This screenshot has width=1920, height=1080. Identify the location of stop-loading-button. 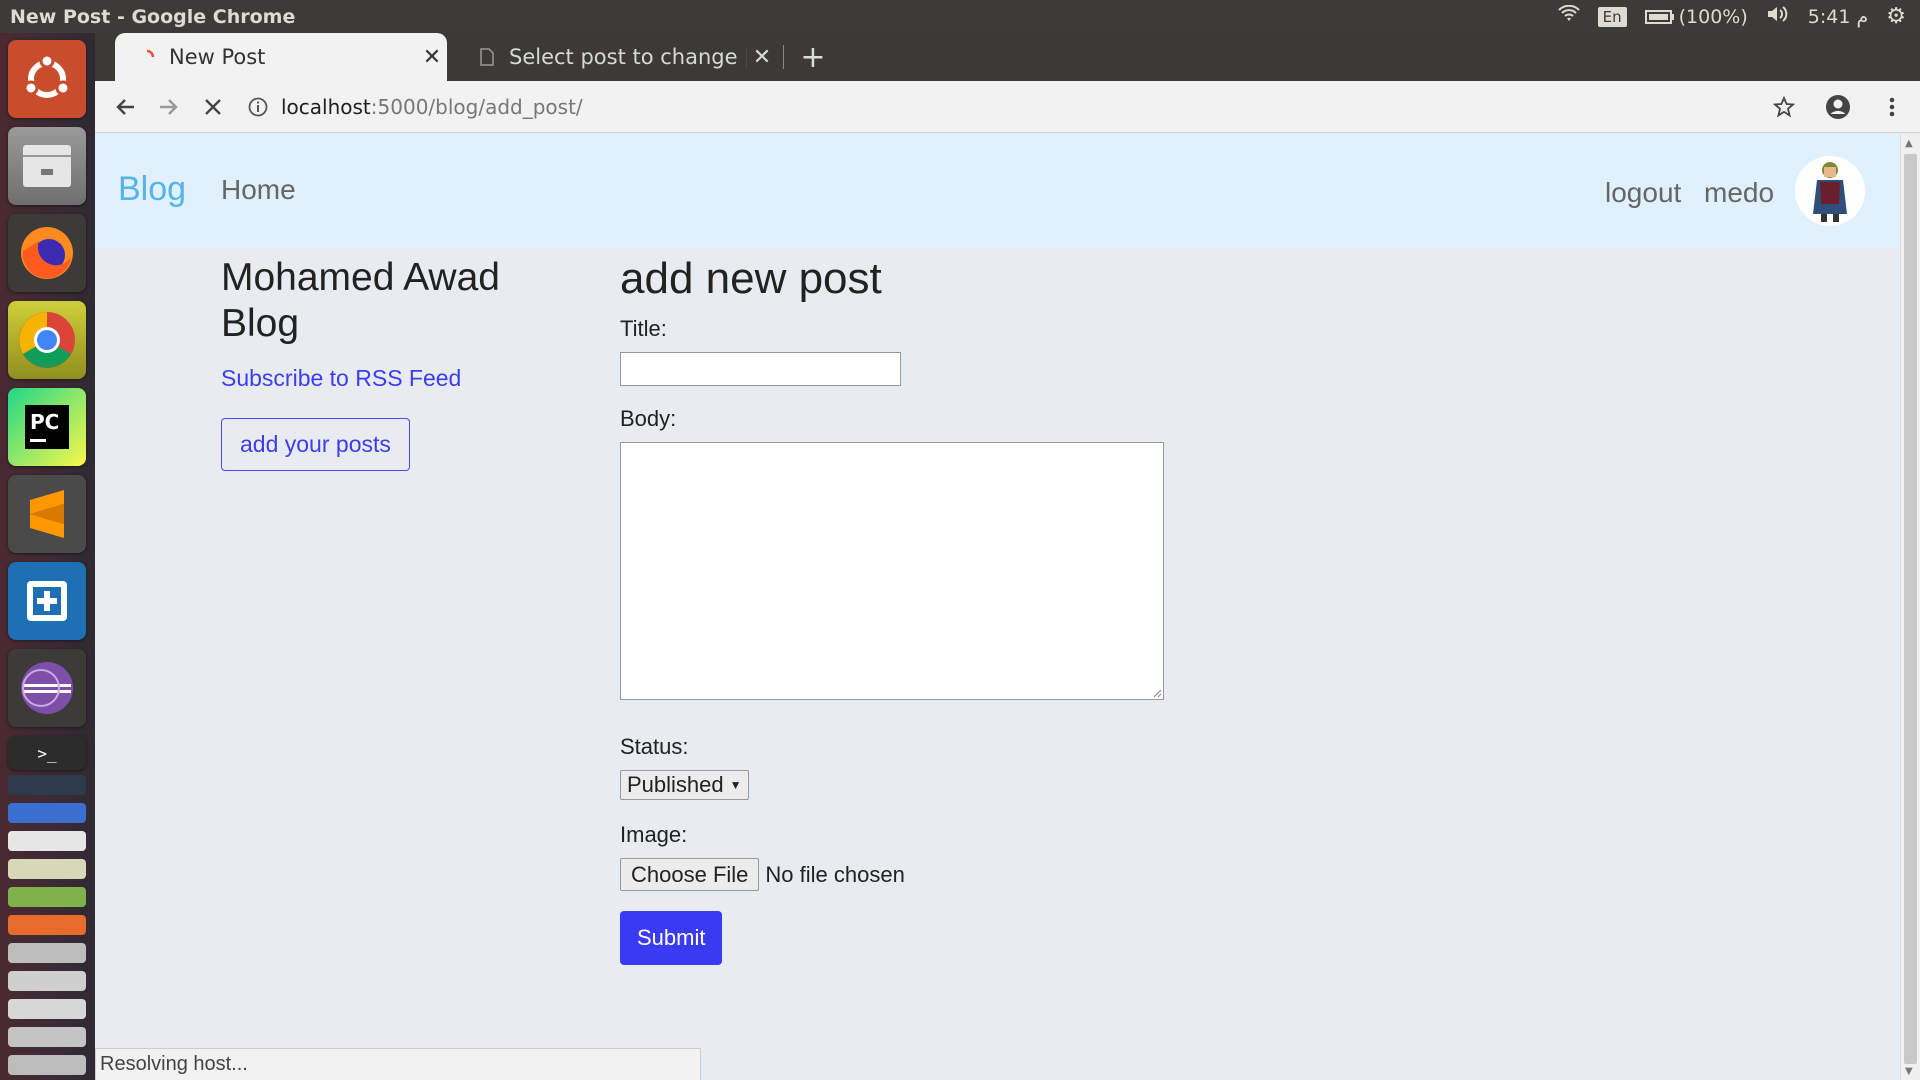
(213, 107).